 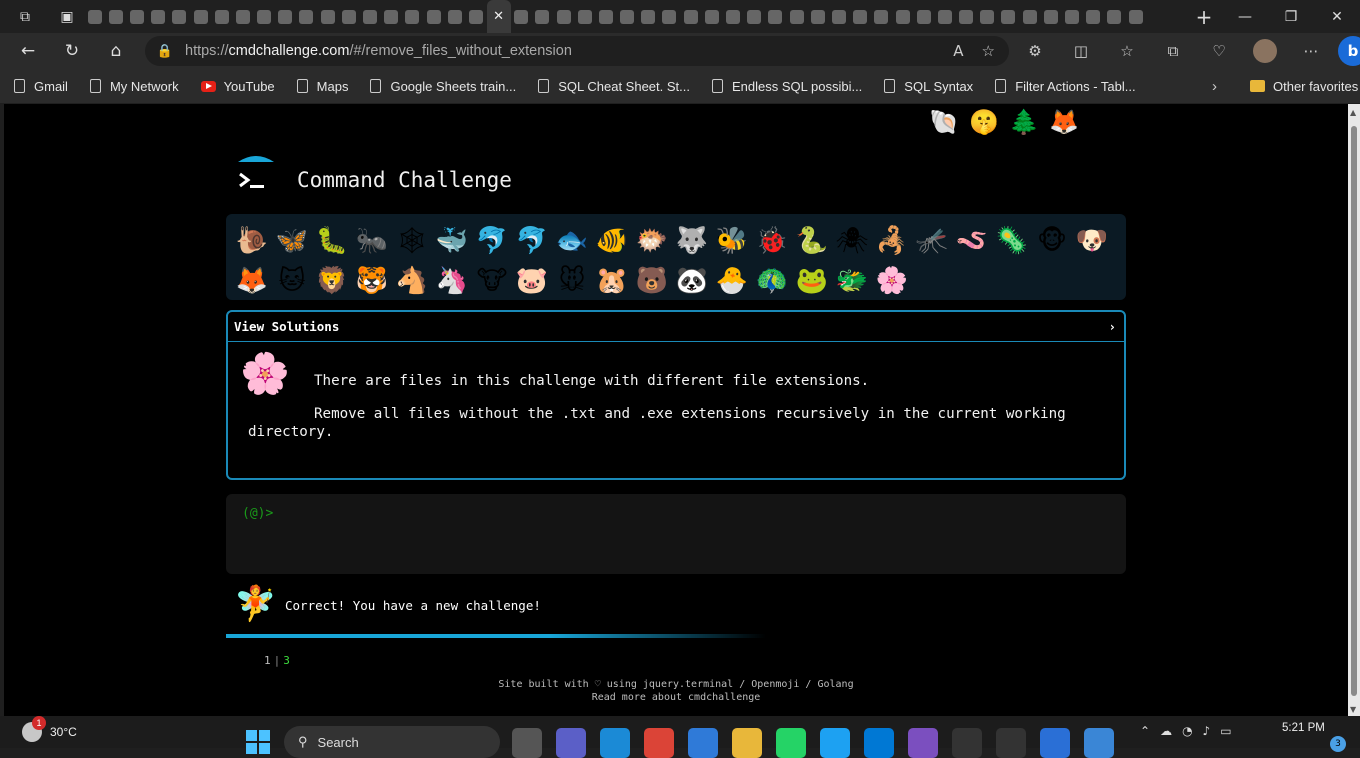 I want to click on terminal-icon, so click(x=967, y=743).